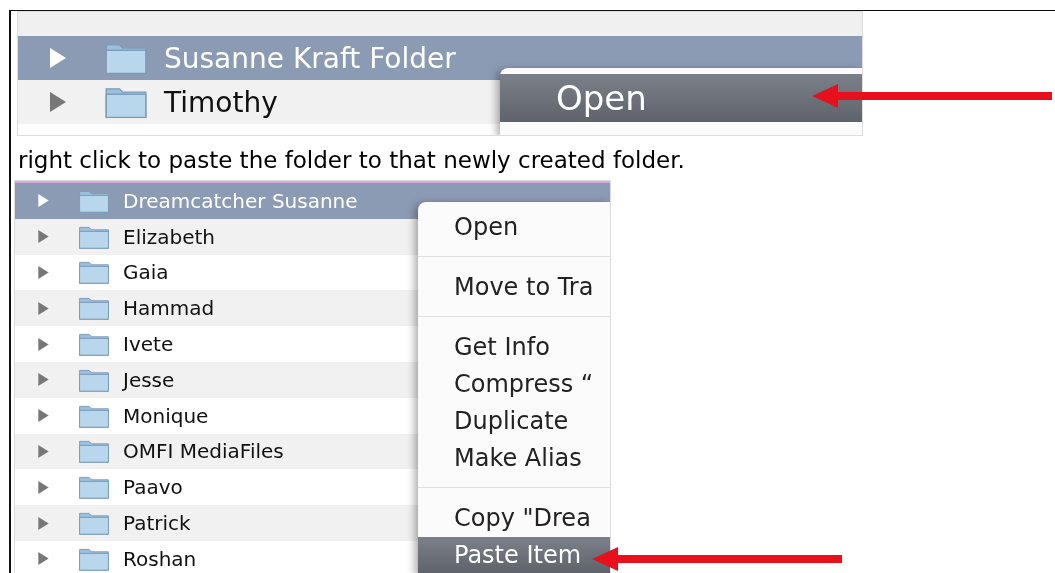  Describe the element at coordinates (203, 451) in the screenshot. I see `folder-name: OMFI MediaFiles` at that location.